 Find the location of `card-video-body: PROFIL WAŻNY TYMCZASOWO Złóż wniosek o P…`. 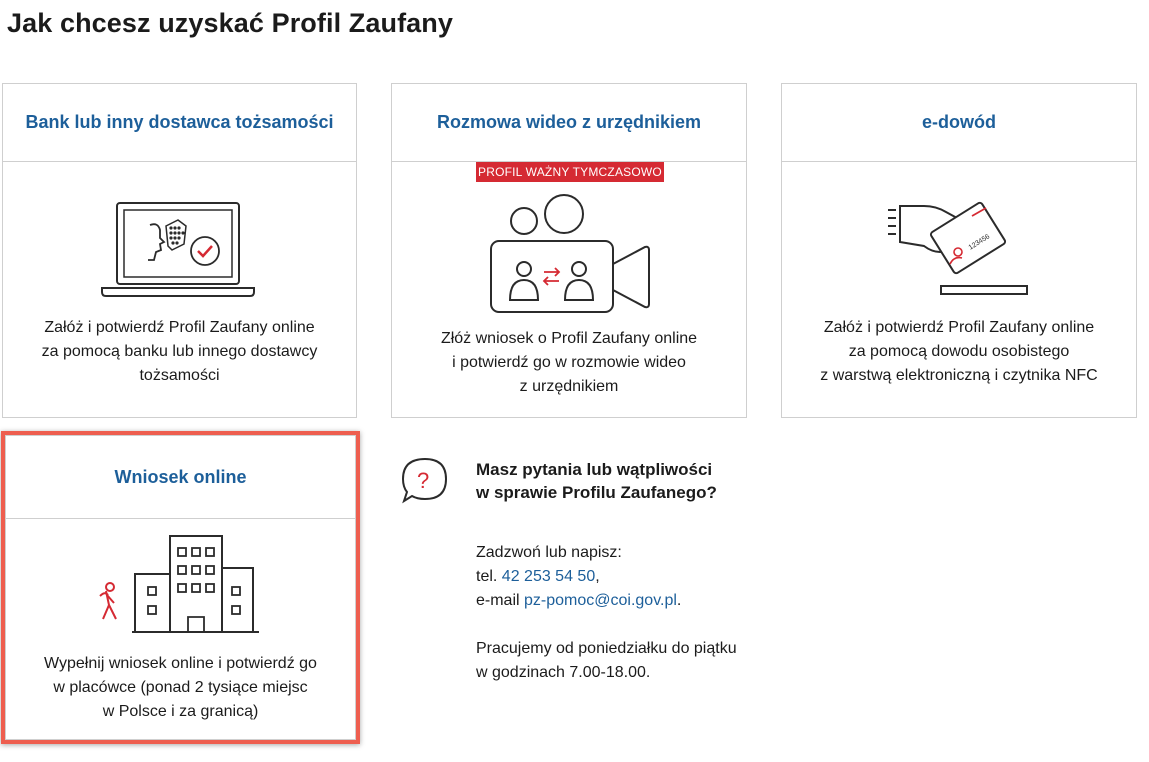

card-video-body: PROFIL WAŻNY TYMCZASOWO Złóż wniosek o P… is located at coordinates (569, 289).